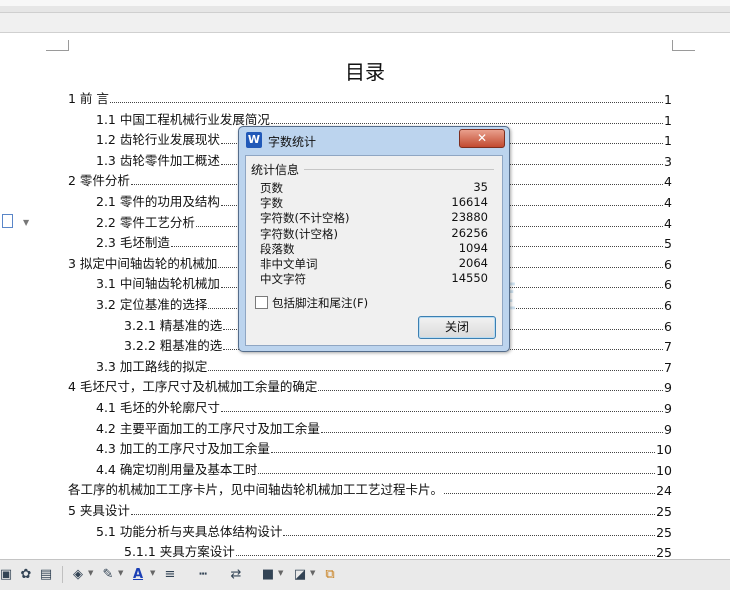  Describe the element at coordinates (261, 302) in the screenshot. I see `include-footnotes-checkbox` at that location.